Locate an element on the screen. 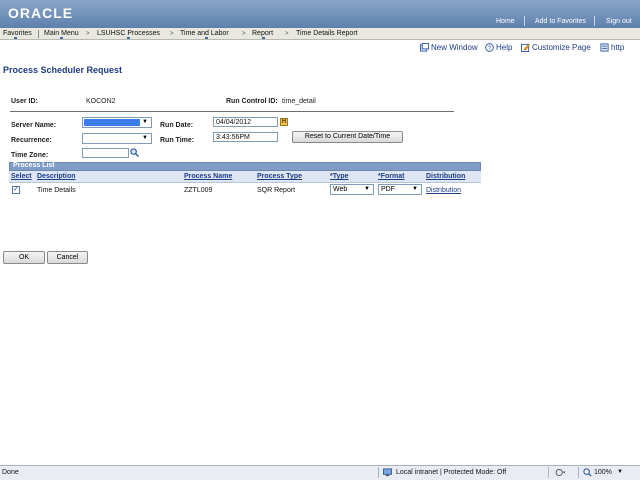 This screenshot has height=480, width=640. time-labor-dropdown-marker is located at coordinates (206, 38).